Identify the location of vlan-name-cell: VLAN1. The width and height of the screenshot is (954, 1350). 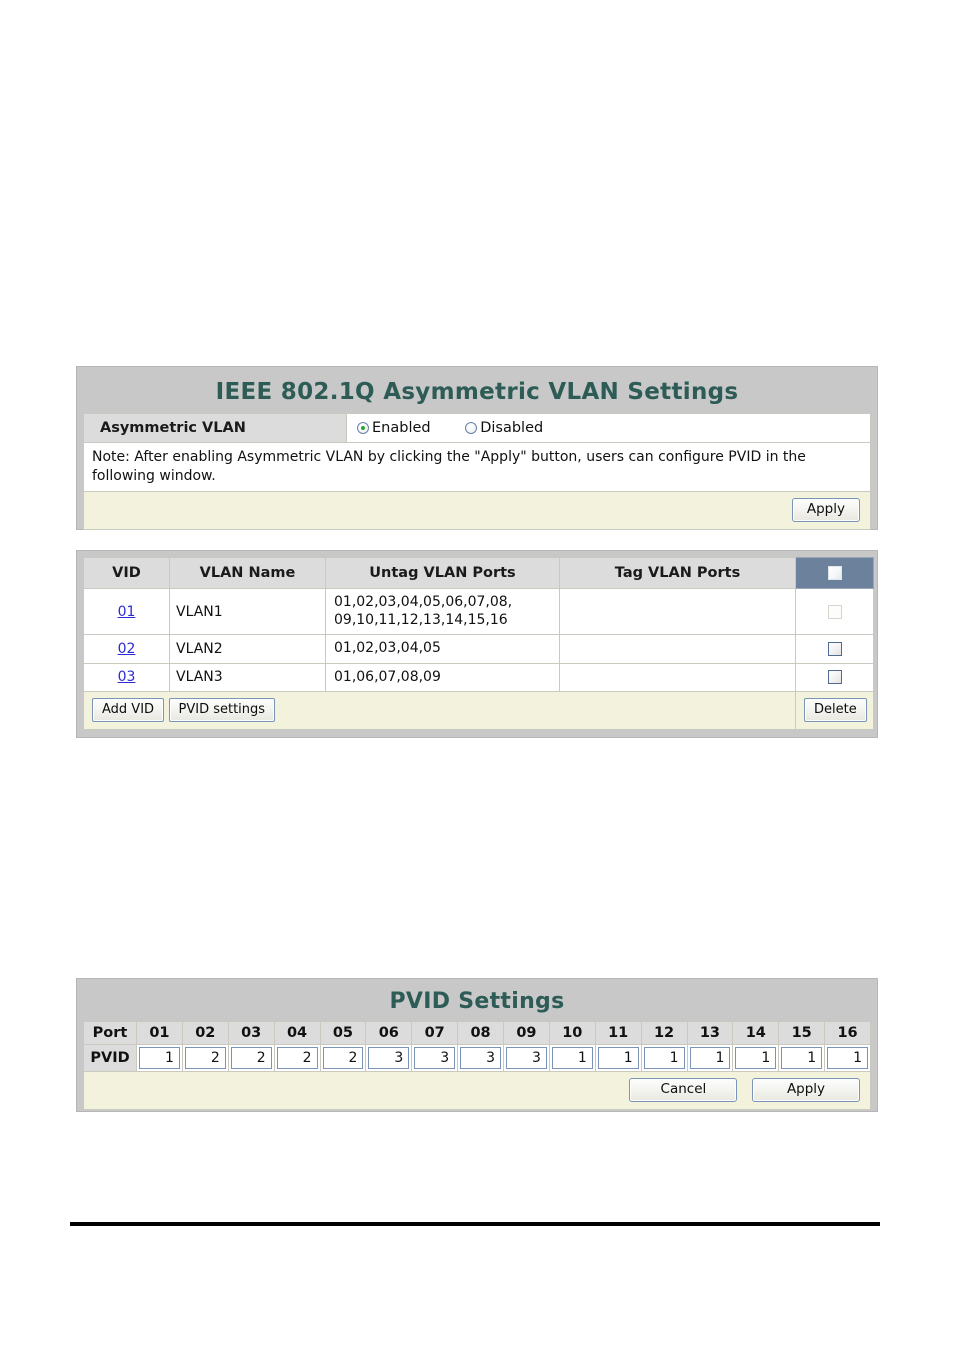
(247, 611).